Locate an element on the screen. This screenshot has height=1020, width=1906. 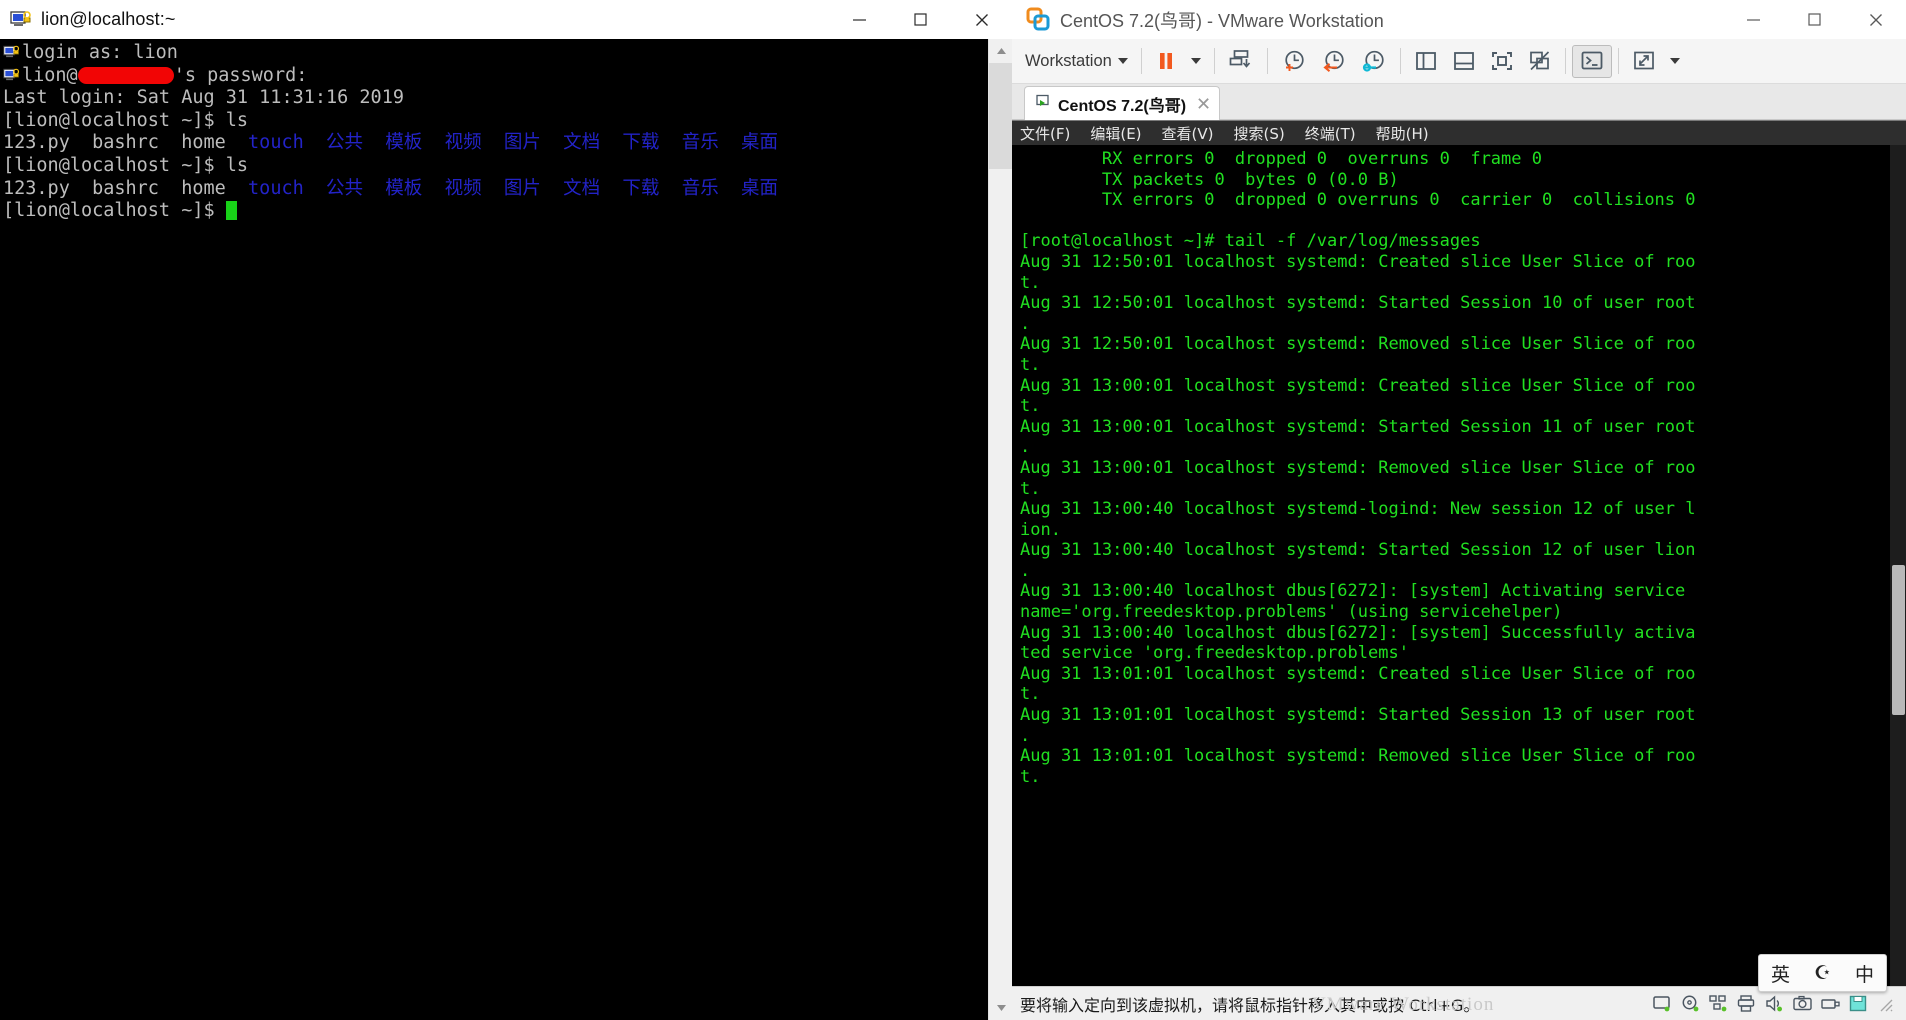
pause-vm-button is located at coordinates (1166, 61).